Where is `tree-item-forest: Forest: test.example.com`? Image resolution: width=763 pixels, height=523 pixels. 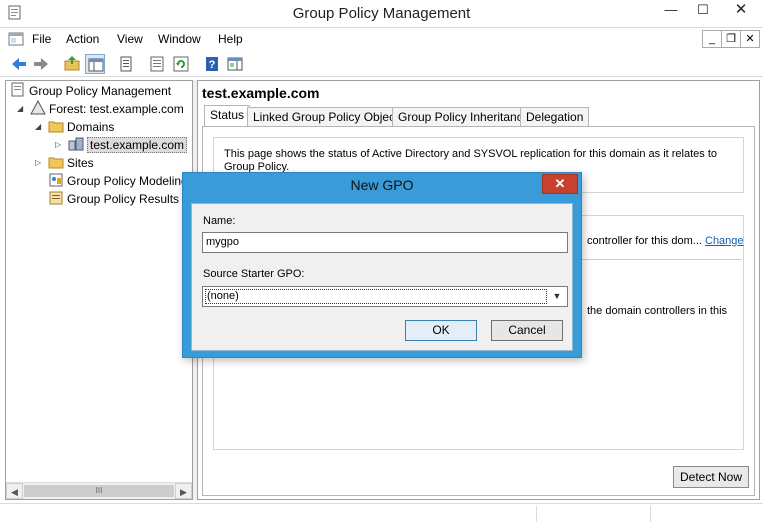
tree-item-forest: Forest: test.example.com is located at coordinates (107, 108).